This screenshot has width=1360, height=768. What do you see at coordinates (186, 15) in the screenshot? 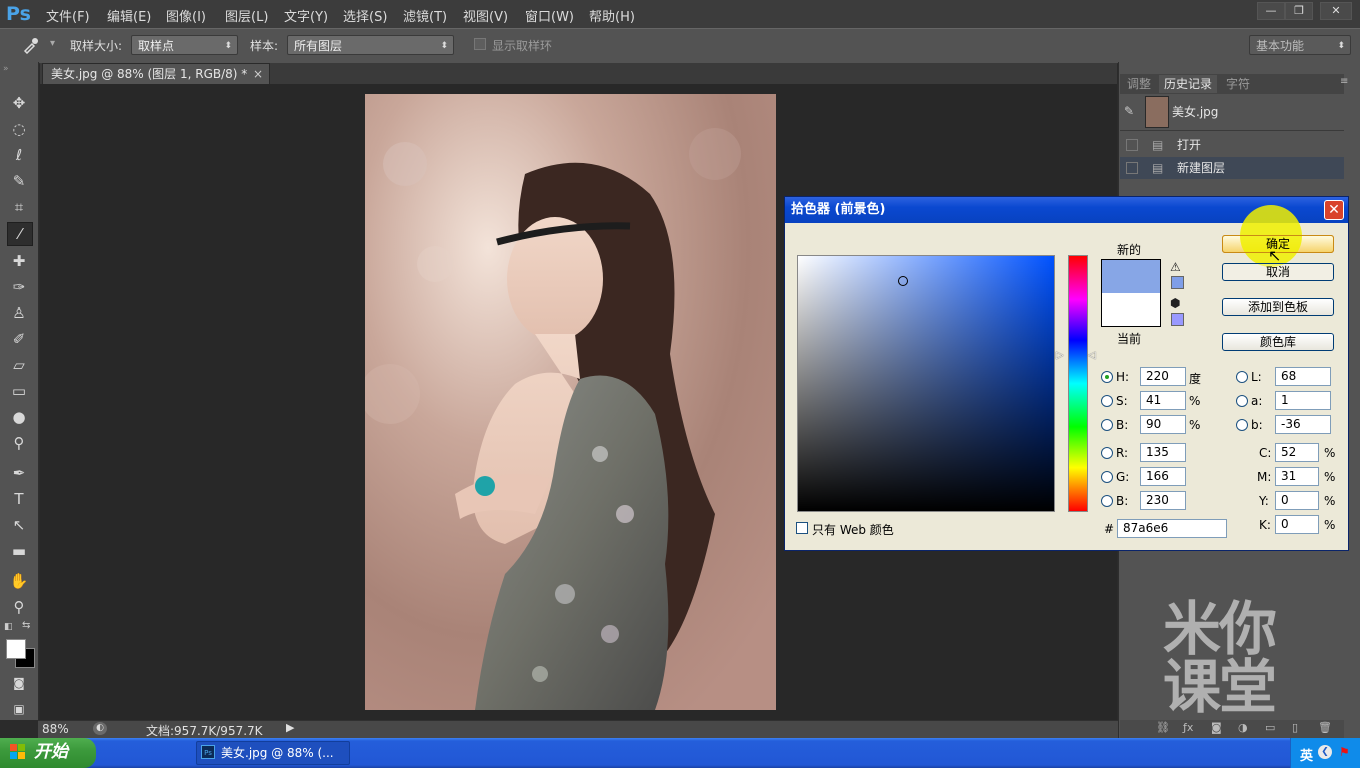
I see `menu-image: 图像(I)` at bounding box center [186, 15].